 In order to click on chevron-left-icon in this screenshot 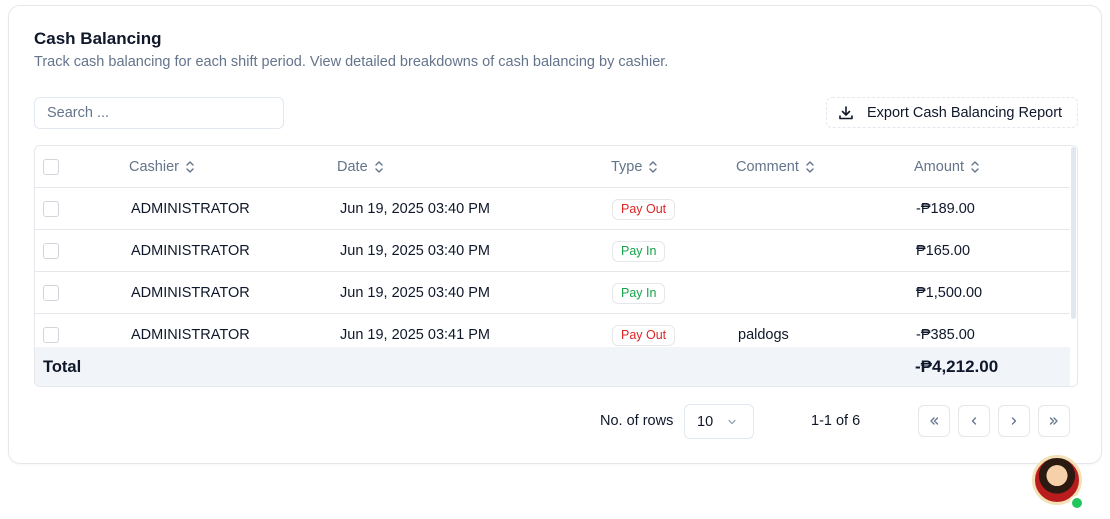, I will do `click(974, 421)`.